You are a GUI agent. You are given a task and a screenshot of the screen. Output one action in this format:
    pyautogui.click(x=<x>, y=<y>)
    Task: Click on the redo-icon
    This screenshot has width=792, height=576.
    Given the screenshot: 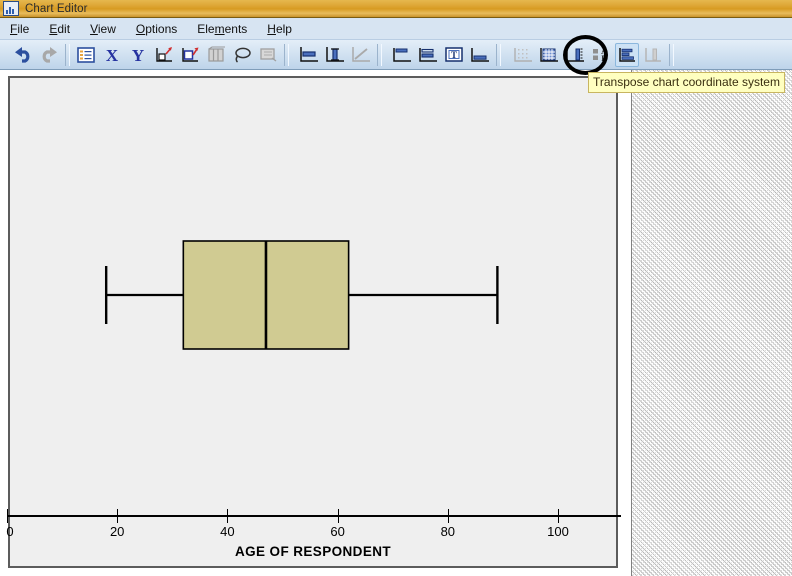 What is the action you would take?
    pyautogui.click(x=49, y=55)
    